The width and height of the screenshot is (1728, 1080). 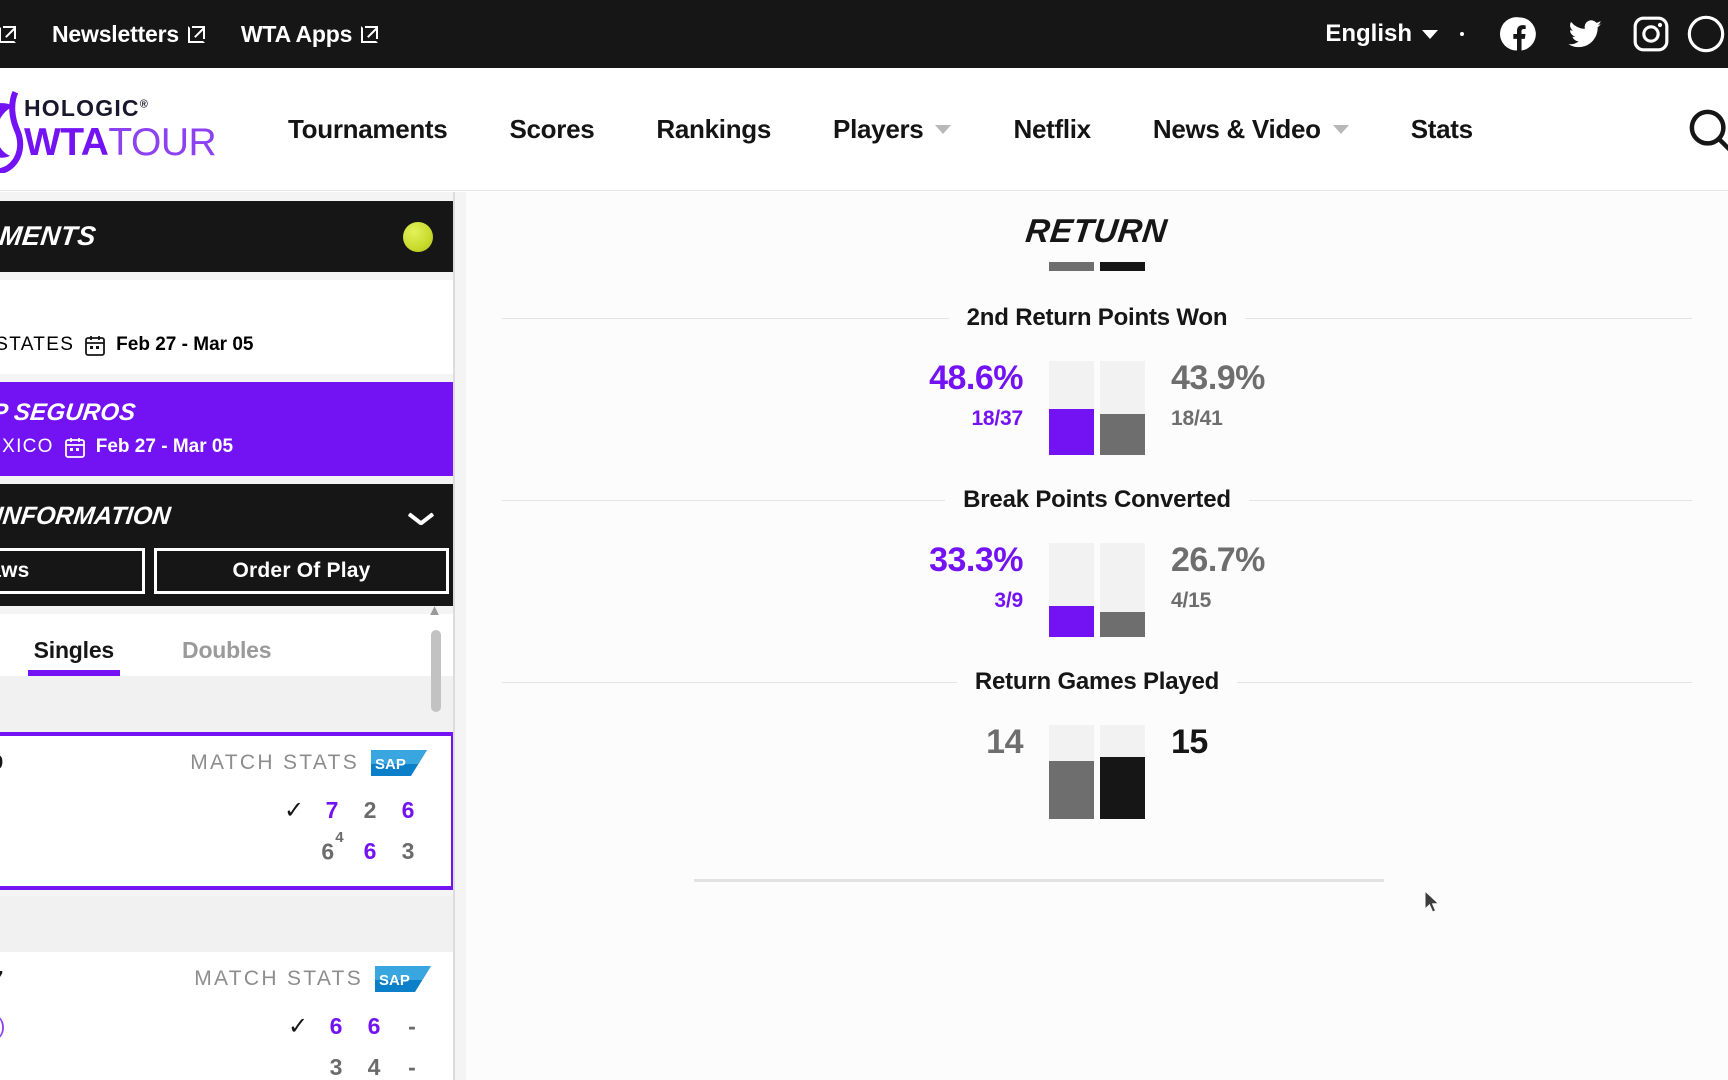 I want to click on nav-label: Players, so click(x=878, y=128).